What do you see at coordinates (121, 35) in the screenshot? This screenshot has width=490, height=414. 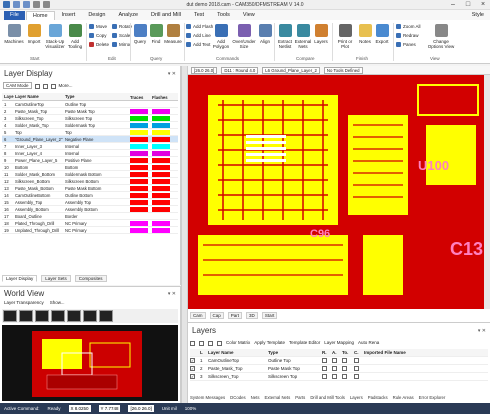 I see `scale-button: Scale` at bounding box center [121, 35].